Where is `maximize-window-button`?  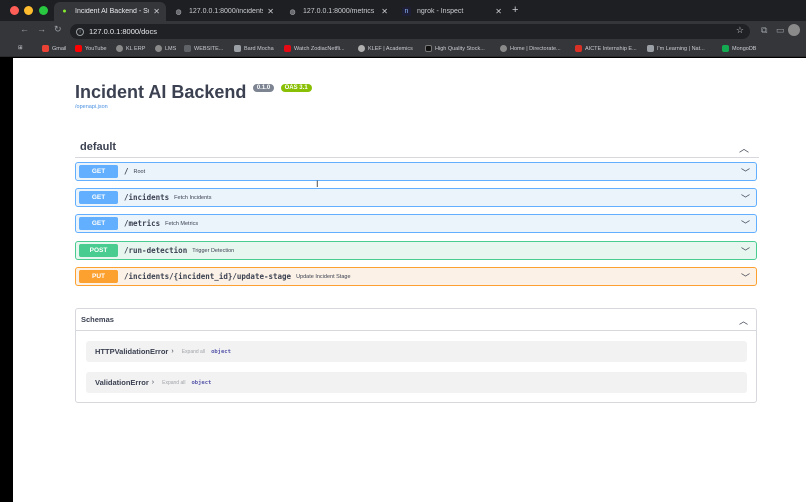 maximize-window-button is located at coordinates (43, 10).